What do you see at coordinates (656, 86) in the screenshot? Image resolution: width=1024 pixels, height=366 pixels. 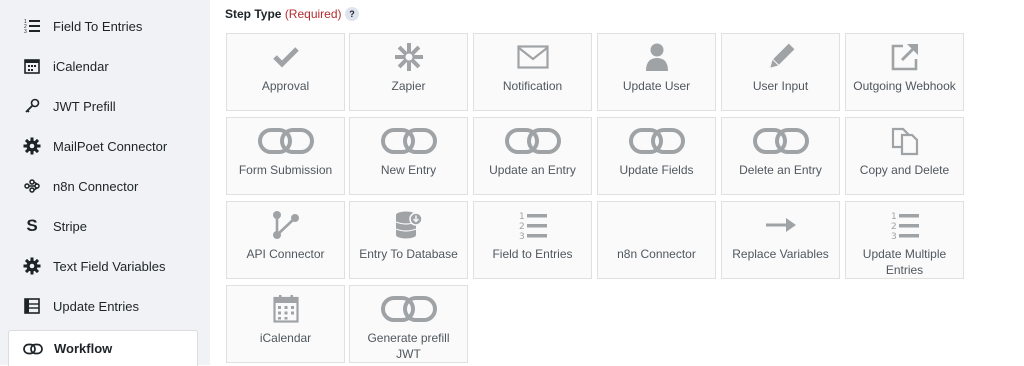 I see `step-type-label: Update User` at bounding box center [656, 86].